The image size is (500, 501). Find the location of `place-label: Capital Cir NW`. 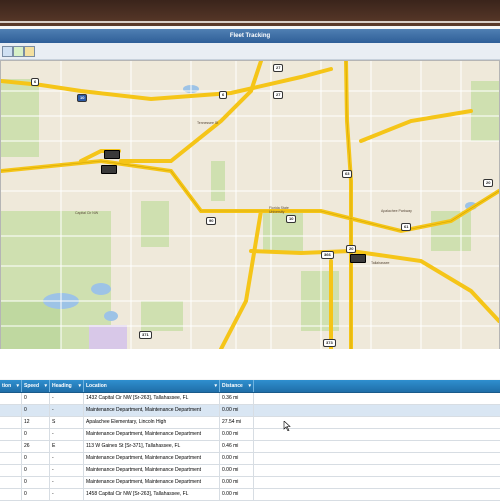

place-label: Capital Cir NW is located at coordinates (87, 213).